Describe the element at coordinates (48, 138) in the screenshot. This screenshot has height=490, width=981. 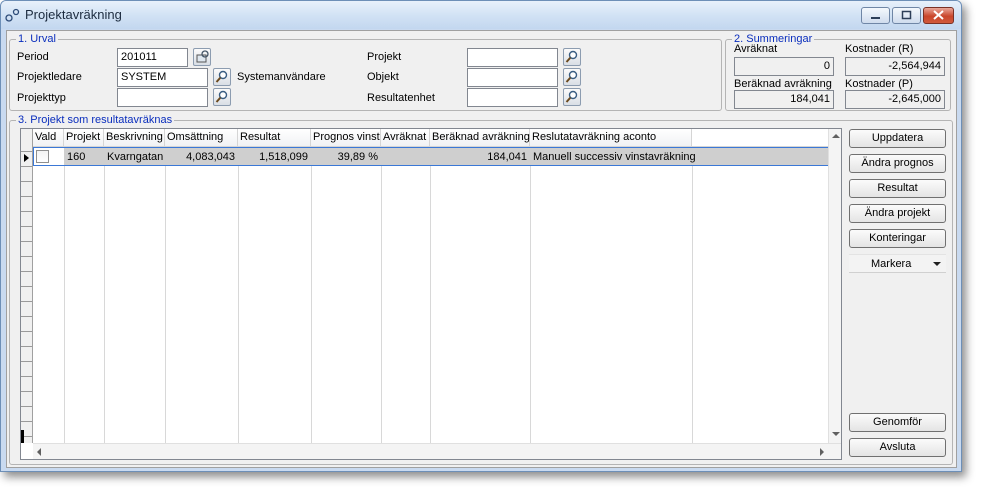
I see `col-header-vald: Vald` at that location.